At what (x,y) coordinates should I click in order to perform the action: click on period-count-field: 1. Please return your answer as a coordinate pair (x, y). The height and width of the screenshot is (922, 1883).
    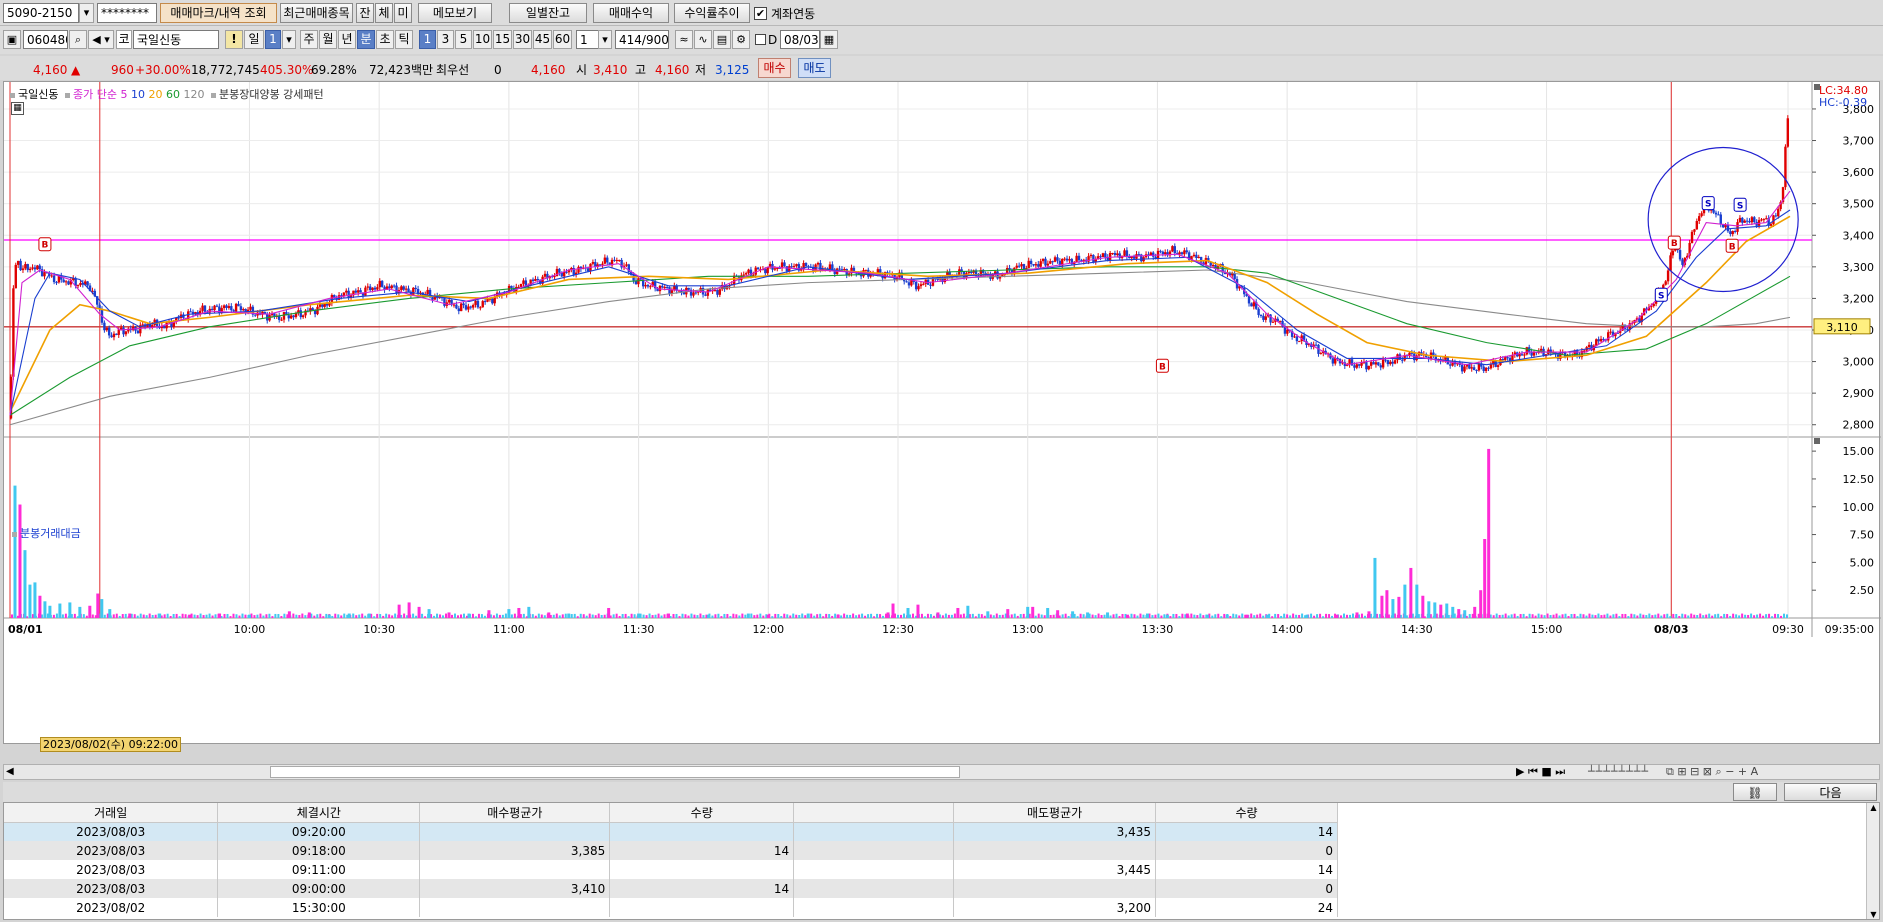
    Looking at the image, I should click on (273, 39).